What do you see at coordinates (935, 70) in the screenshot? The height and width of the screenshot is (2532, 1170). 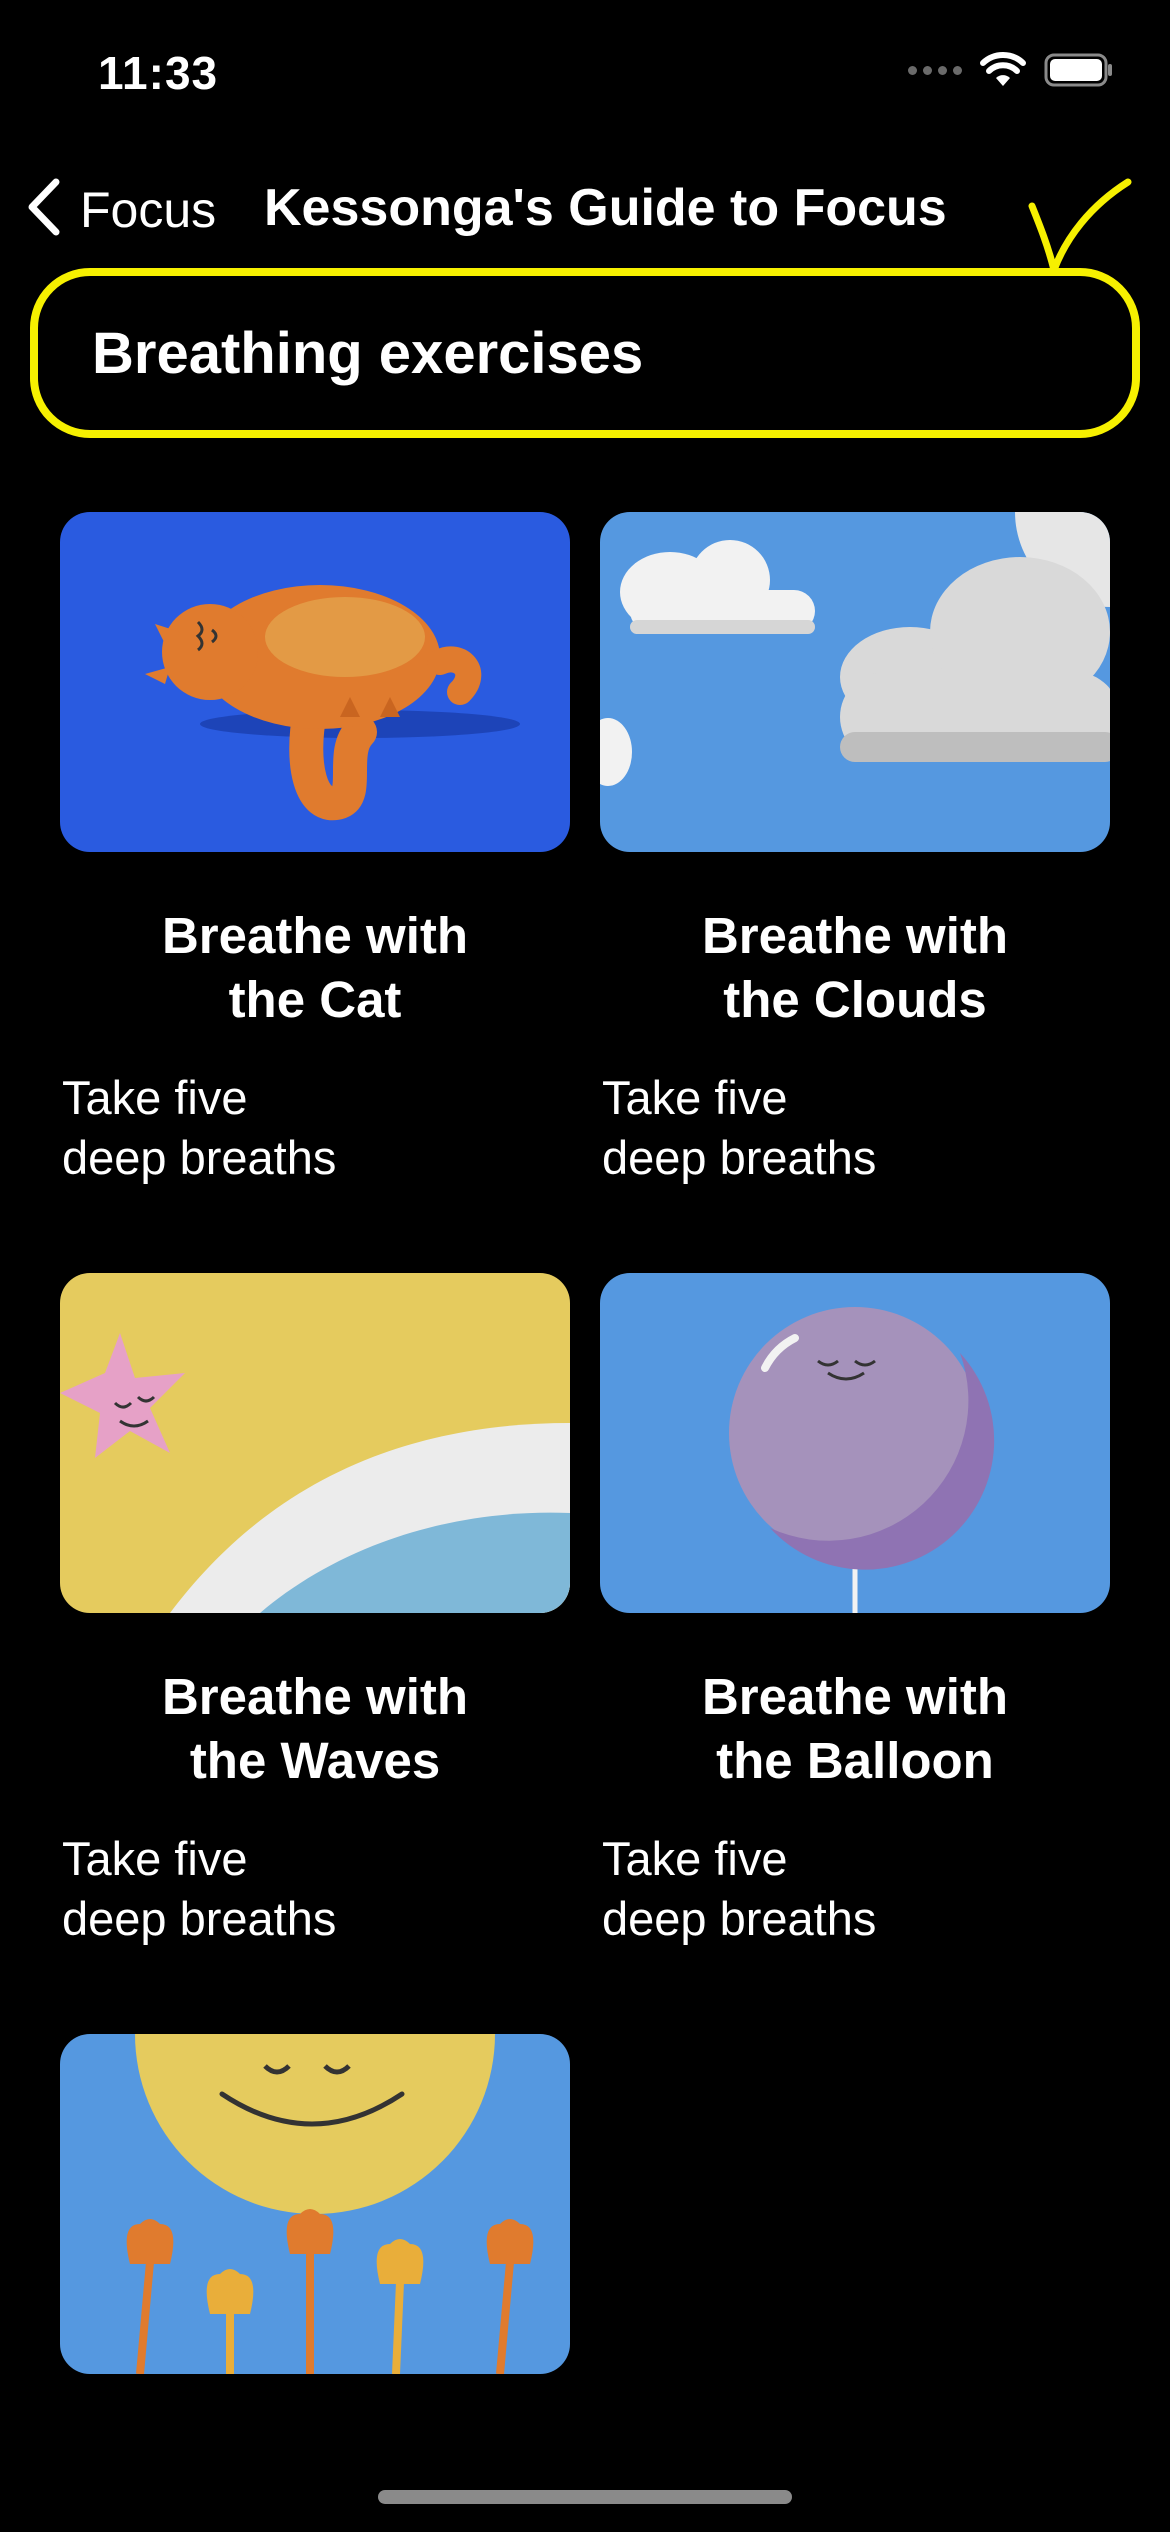 I see `signal-dots-icon` at bounding box center [935, 70].